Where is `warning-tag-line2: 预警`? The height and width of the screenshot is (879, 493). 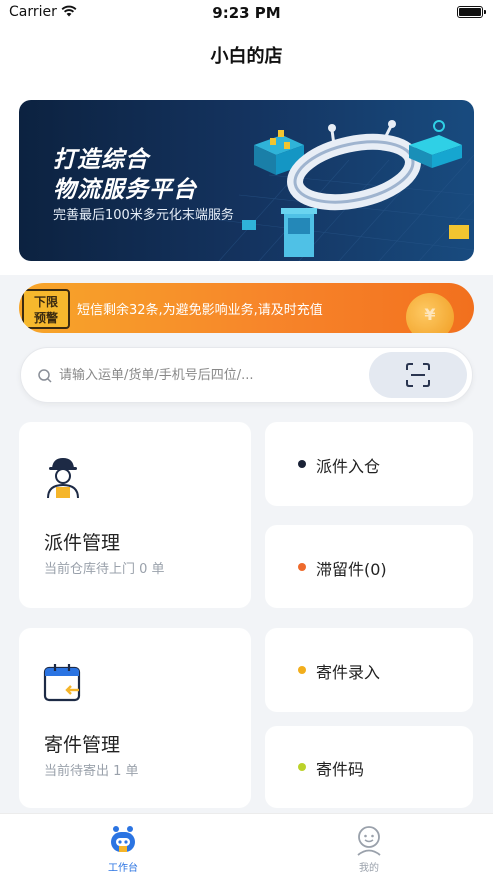
warning-tag-line2: 预警 is located at coordinates (45, 318).